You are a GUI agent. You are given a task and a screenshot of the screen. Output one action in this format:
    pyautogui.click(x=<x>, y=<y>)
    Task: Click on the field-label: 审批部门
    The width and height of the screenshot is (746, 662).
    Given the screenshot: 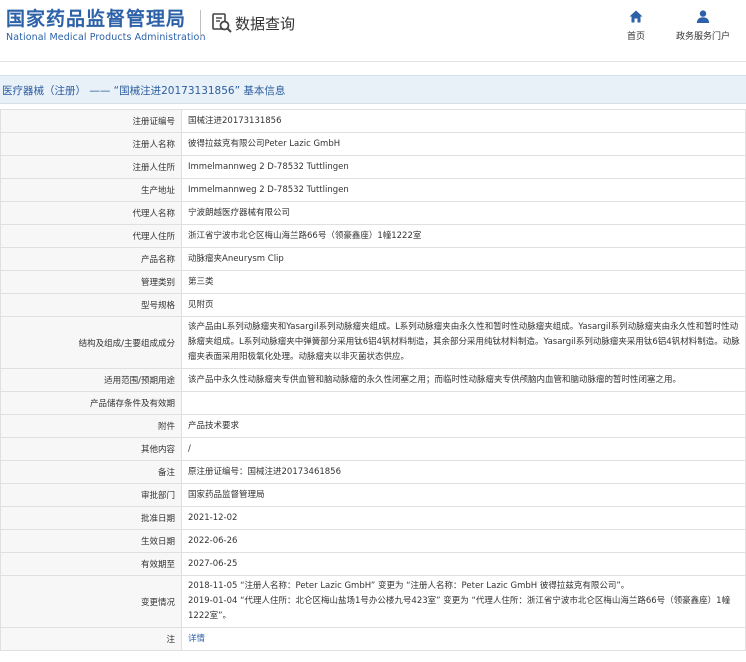 What is the action you would take?
    pyautogui.click(x=91, y=495)
    